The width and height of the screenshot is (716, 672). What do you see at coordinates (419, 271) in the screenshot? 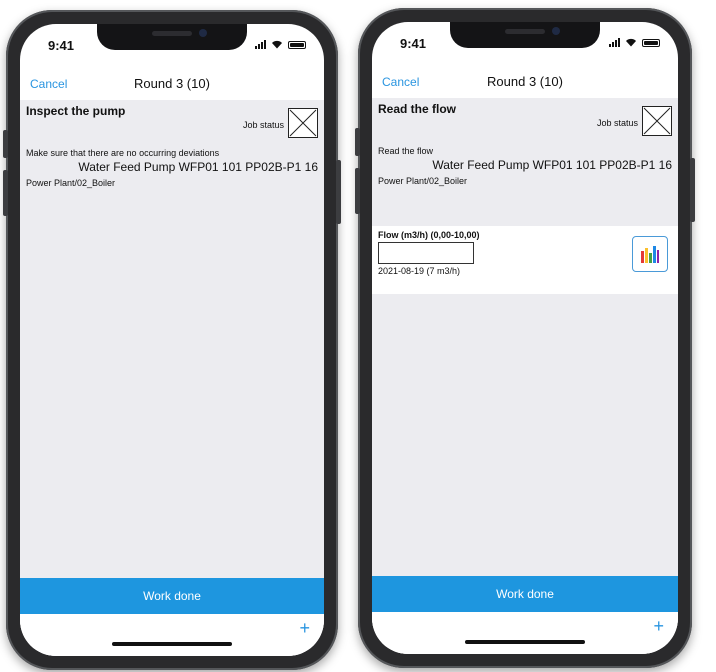
I see `flow-history: 2021-08-19 (7 m3/h)` at bounding box center [419, 271].